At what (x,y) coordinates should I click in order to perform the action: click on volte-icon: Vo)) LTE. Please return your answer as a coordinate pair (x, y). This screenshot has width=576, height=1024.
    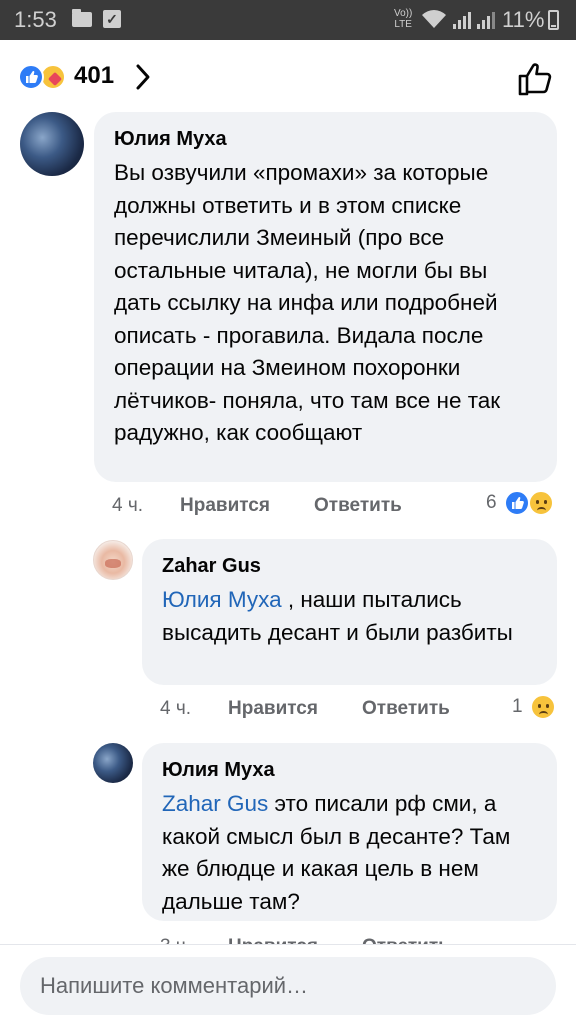
    Looking at the image, I should click on (403, 19).